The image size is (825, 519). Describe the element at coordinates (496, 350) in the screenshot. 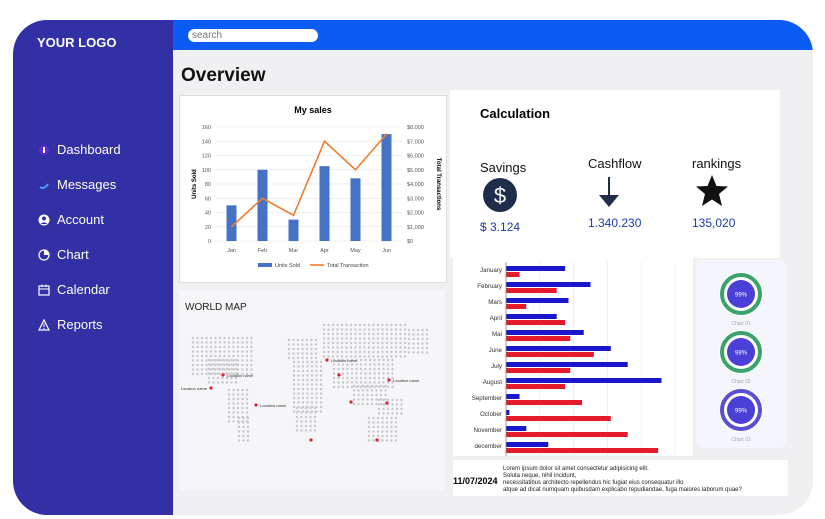

I see `category-label: June` at that location.